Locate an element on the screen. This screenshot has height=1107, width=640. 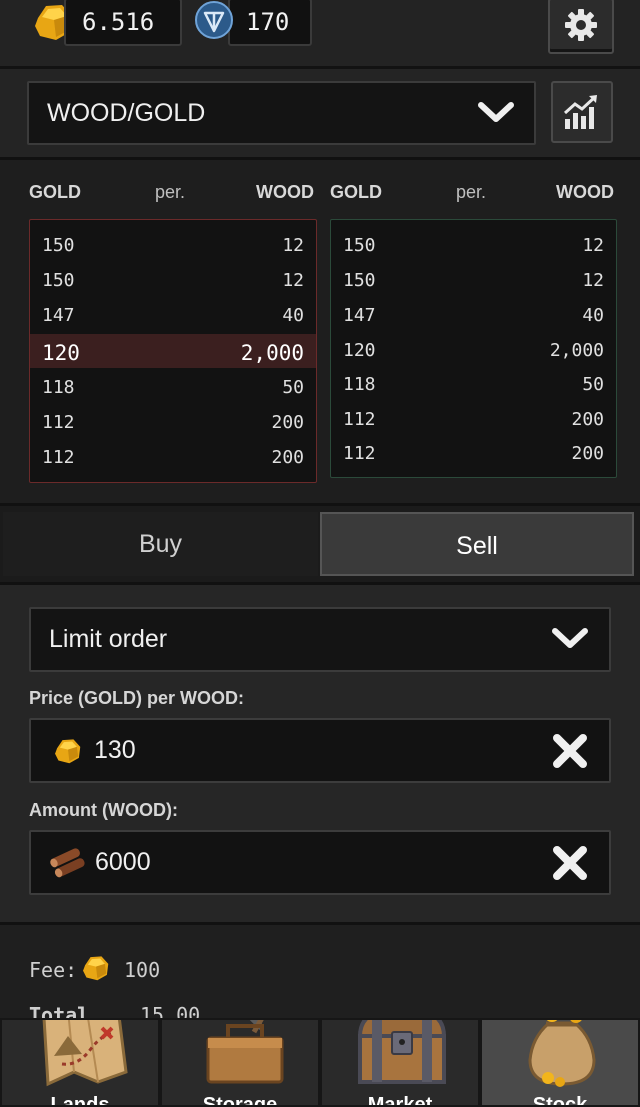
clear-price-button is located at coordinates (570, 751).